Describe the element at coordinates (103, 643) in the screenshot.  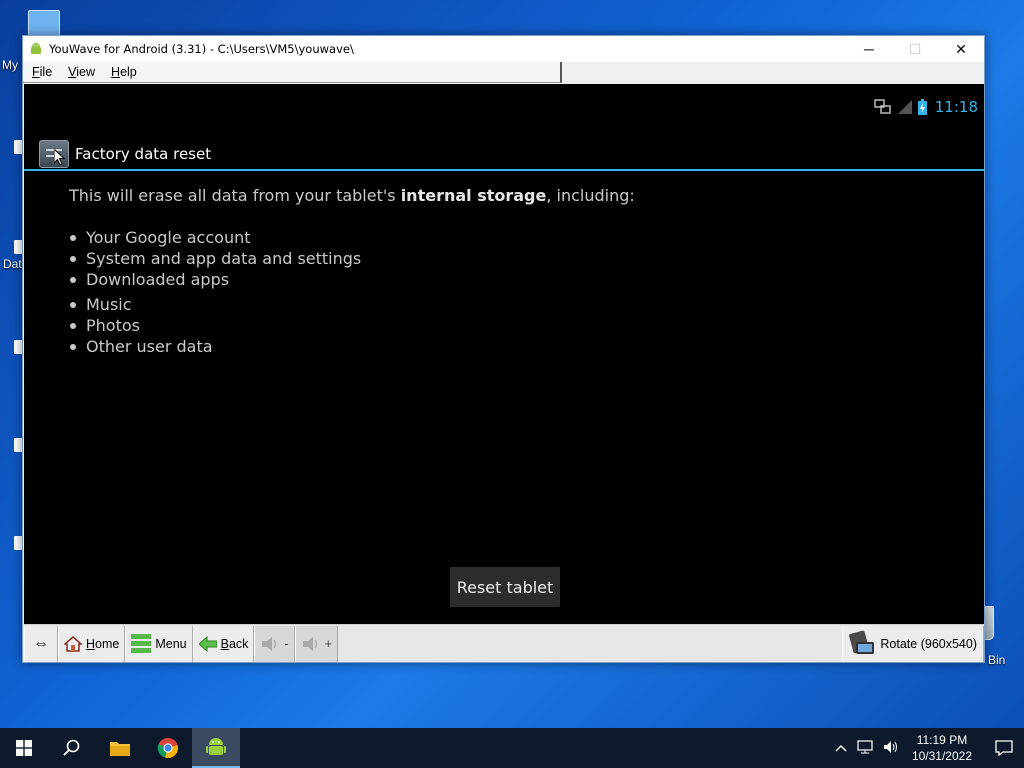
I see `home-label: Home` at that location.